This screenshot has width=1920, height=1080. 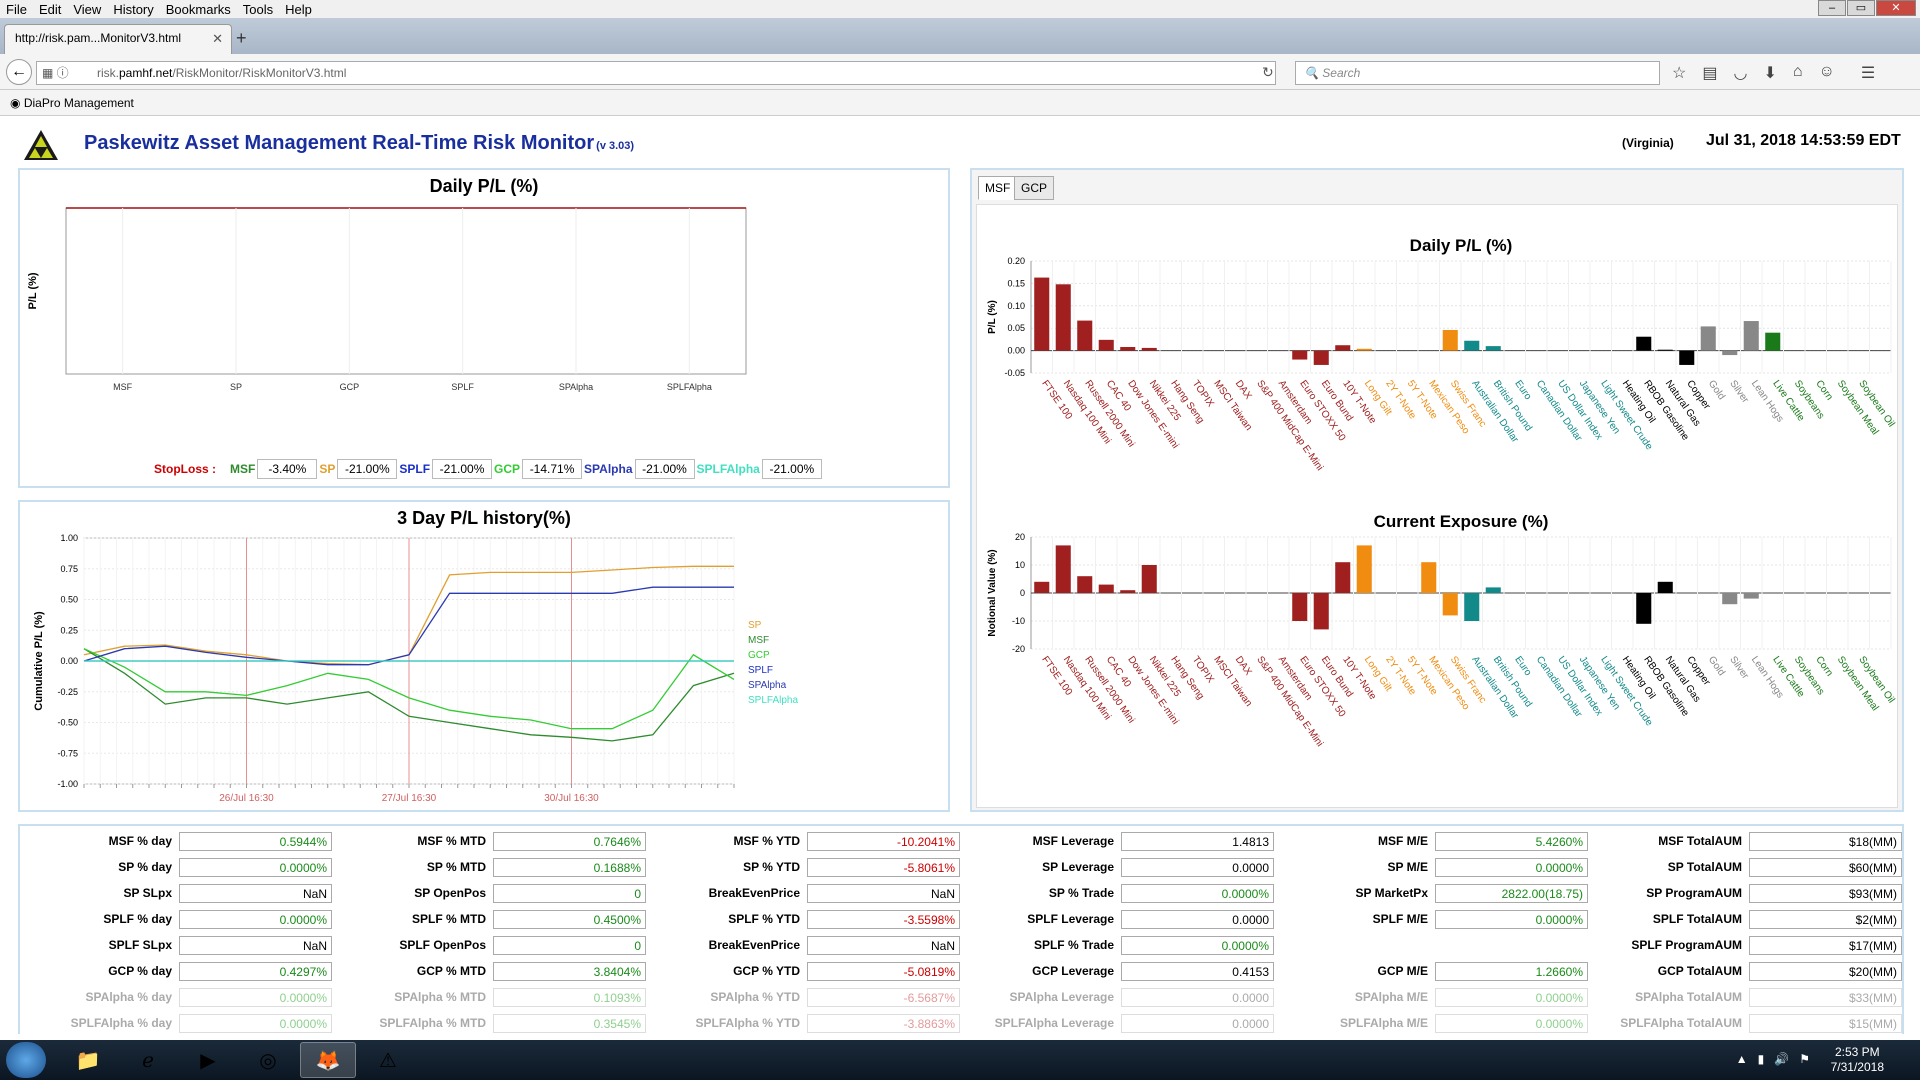 I want to click on company-logo, so click(x=41, y=145).